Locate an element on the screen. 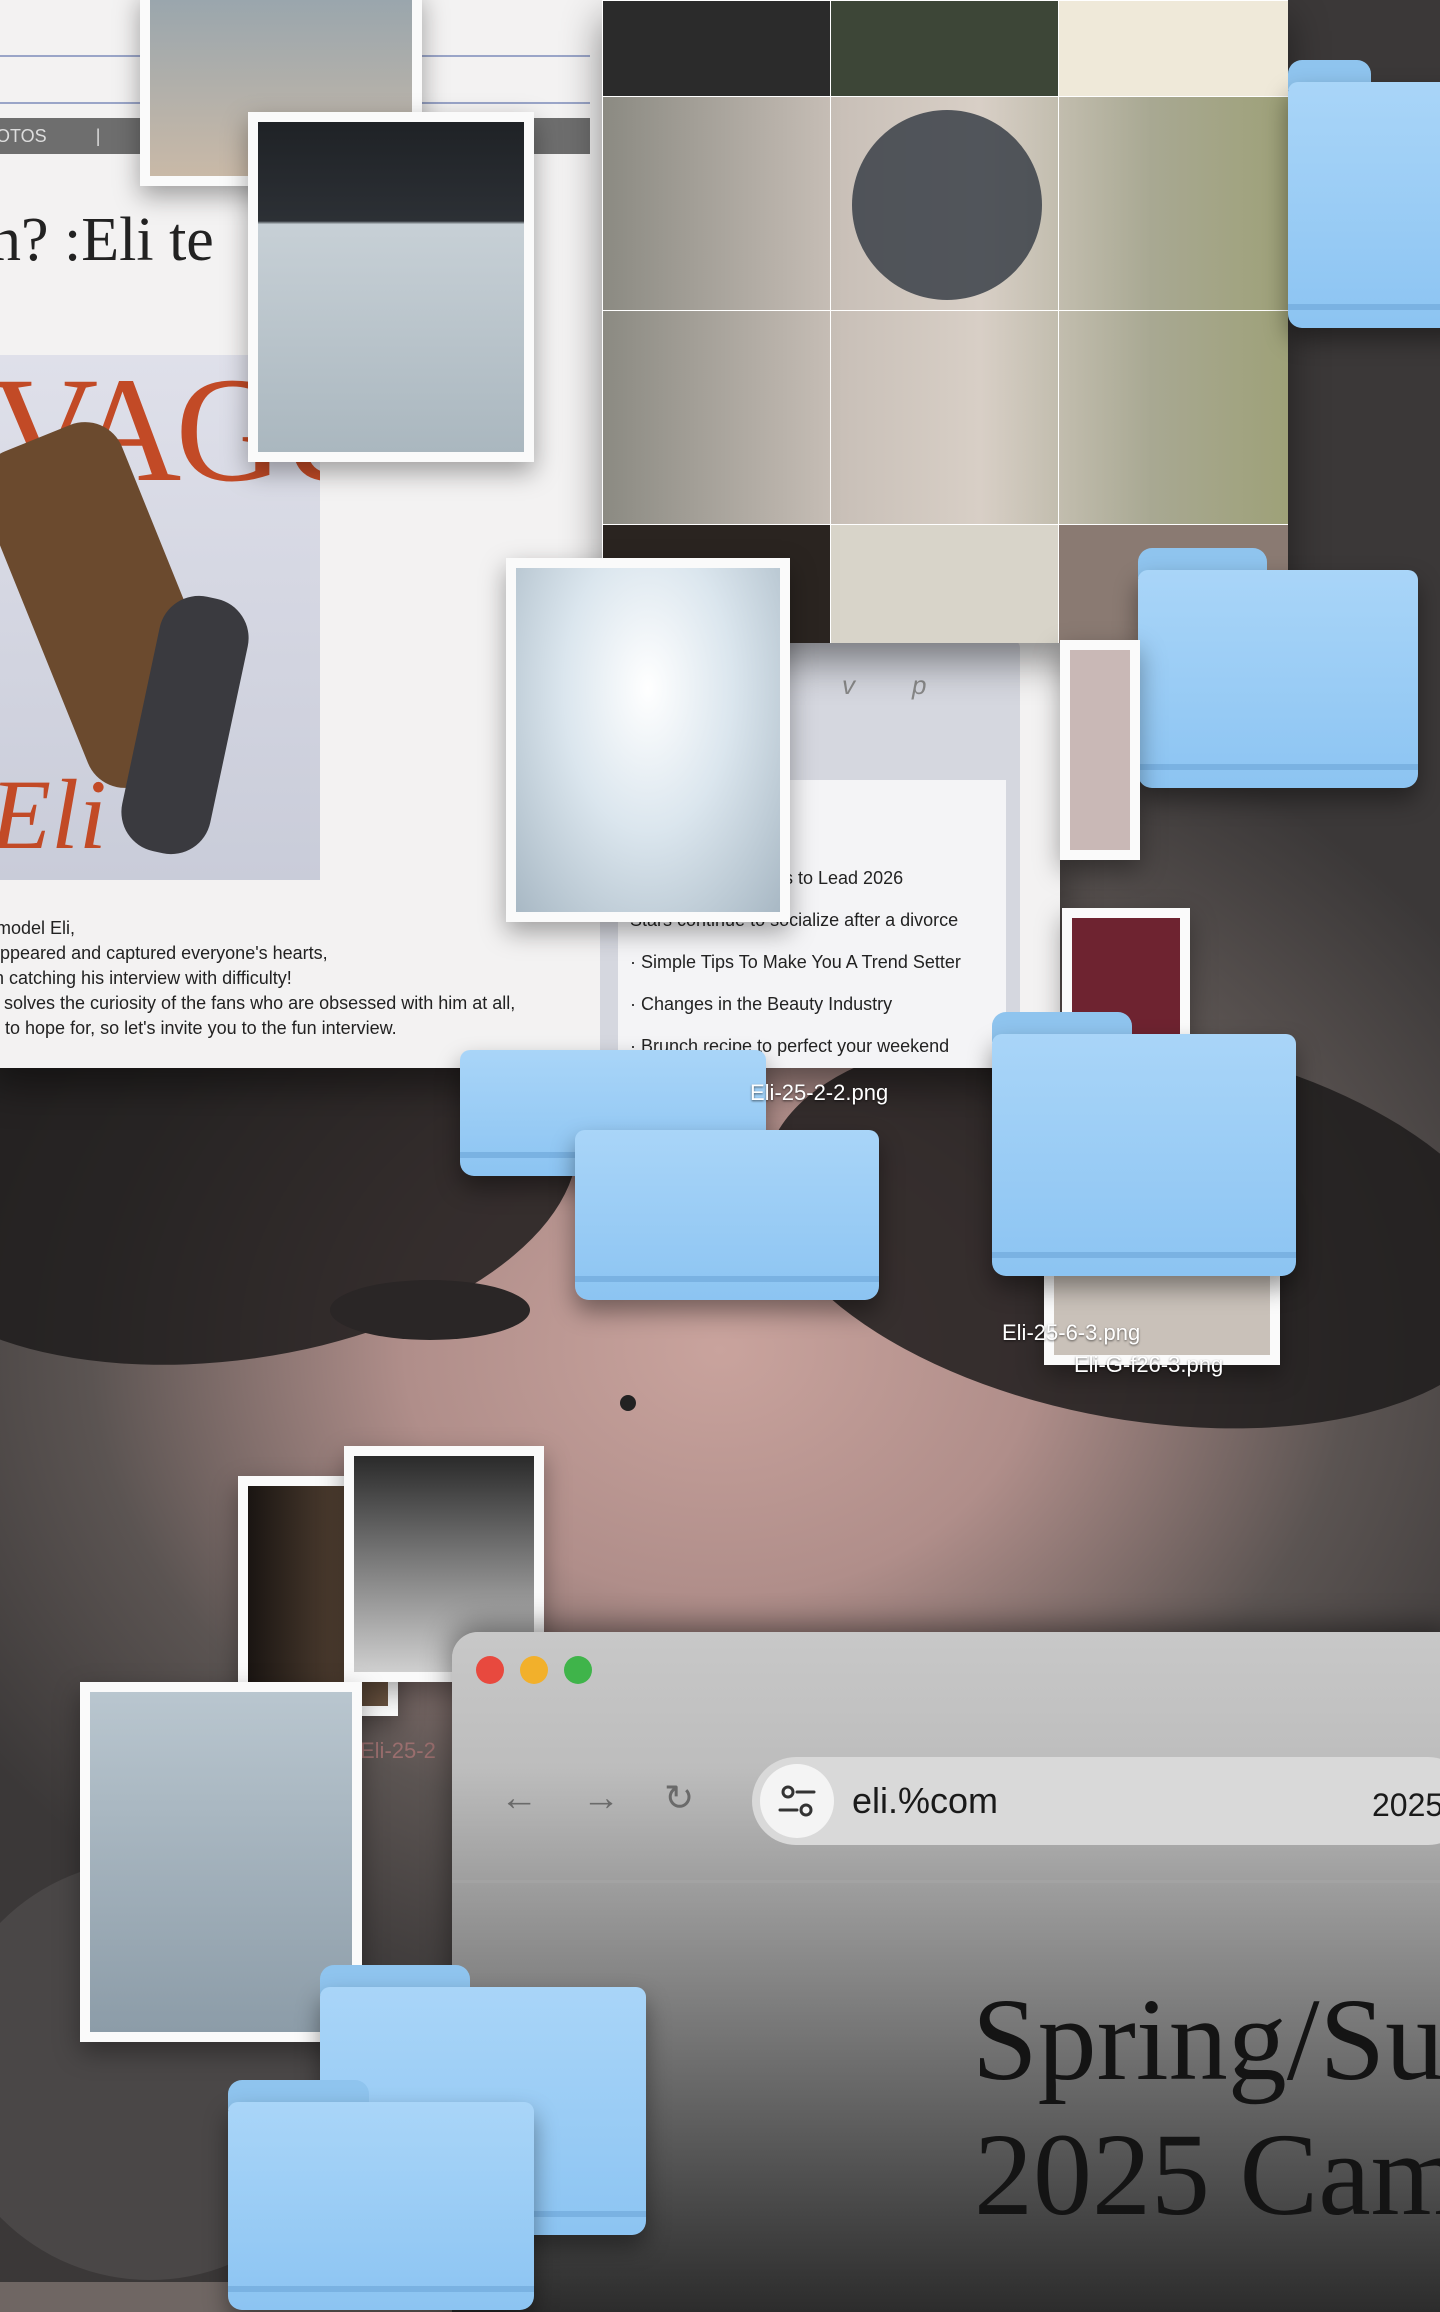 This screenshot has width=1440, height=2312. sidebar-list-item: · Changes in the Beauty Industry is located at coordinates (761, 1004).